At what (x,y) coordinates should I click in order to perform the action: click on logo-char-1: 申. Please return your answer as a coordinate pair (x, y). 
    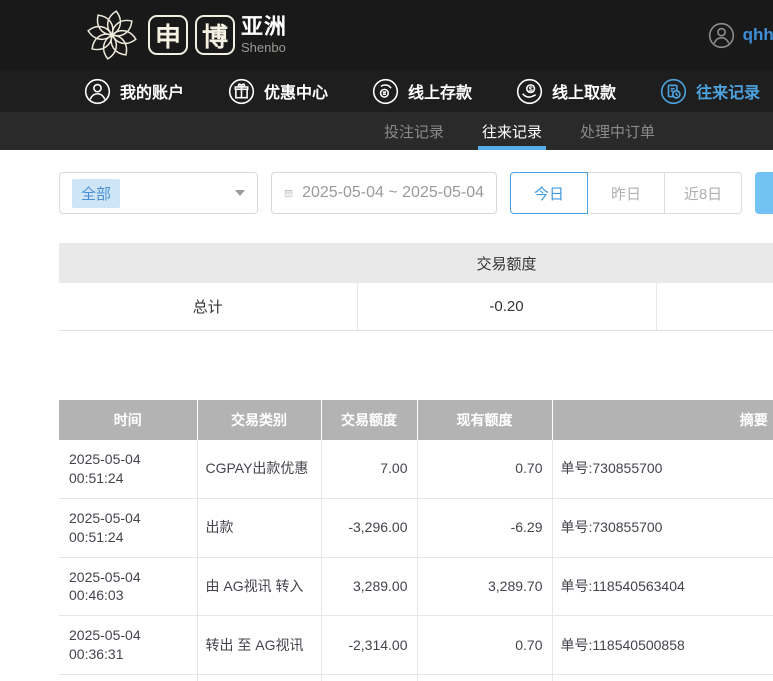
    Looking at the image, I should click on (168, 35).